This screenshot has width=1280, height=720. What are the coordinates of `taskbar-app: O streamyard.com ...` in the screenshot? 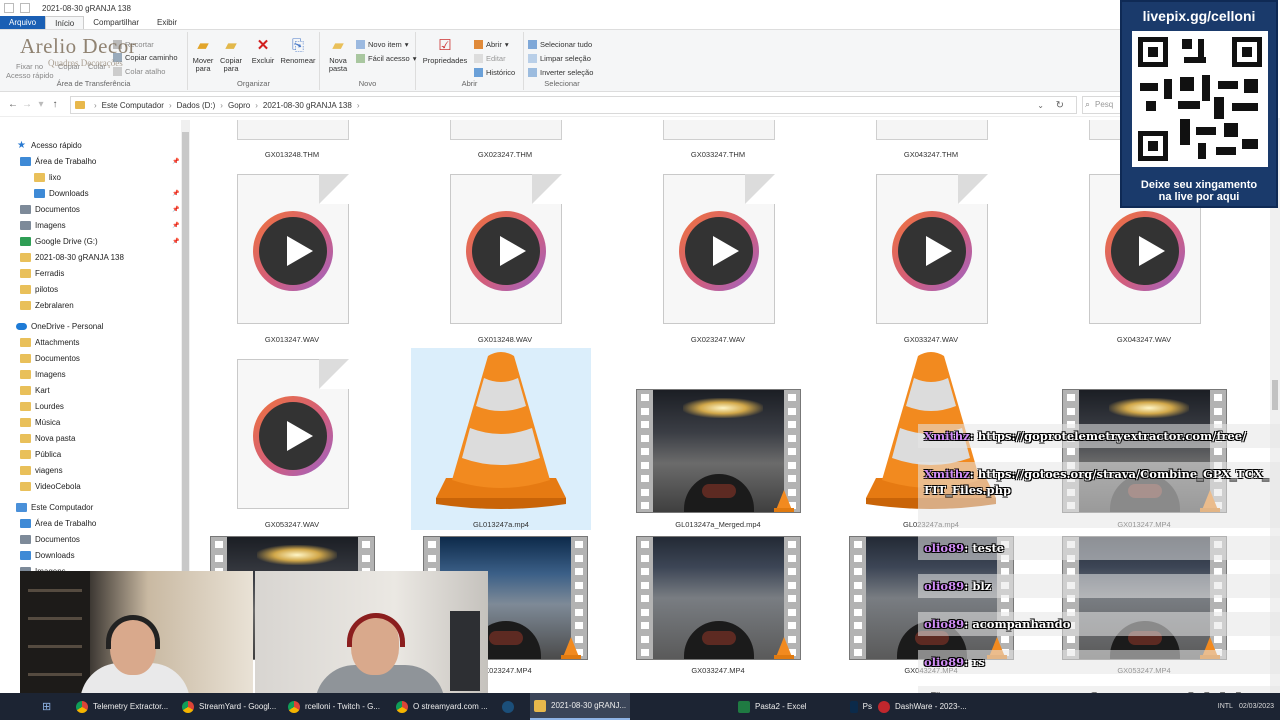 It's located at (444, 706).